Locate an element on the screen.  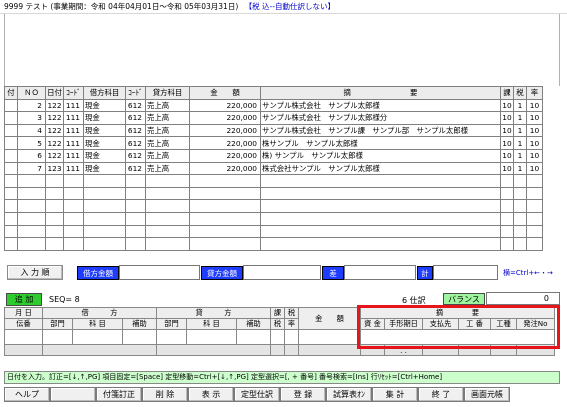
hdr-order-no: 発注No is located at coordinates (535, 324).